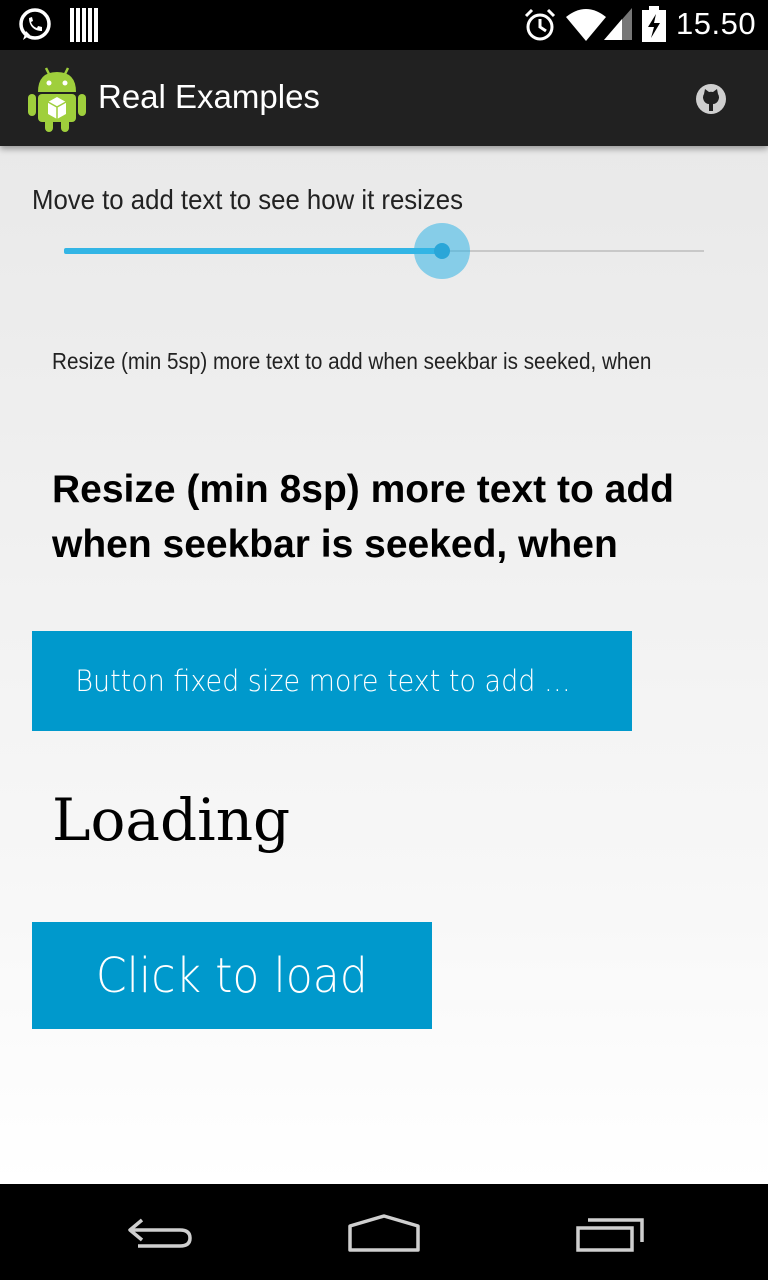  I want to click on click-to-load-label: Click to load, so click(232, 975).